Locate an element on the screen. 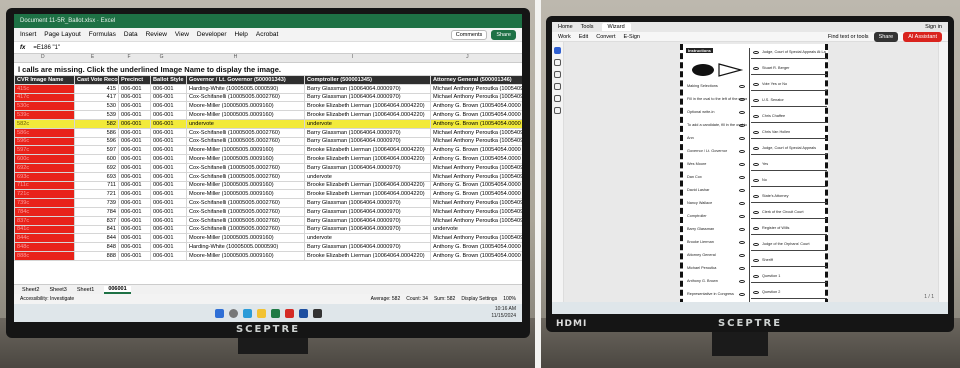 The width and height of the screenshot is (960, 368). col-letter: F is located at coordinates (129, 58).